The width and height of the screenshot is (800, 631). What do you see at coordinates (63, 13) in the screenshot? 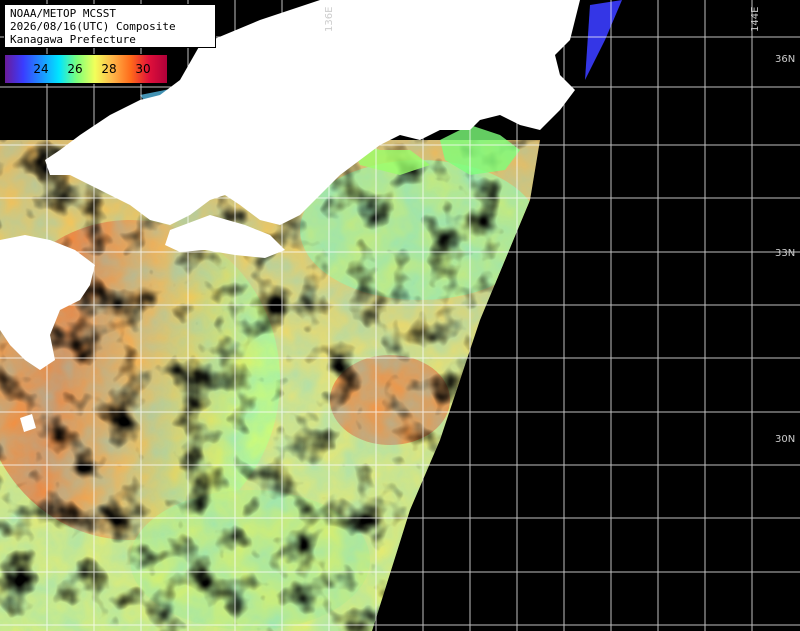
I see `title-satellite: NOAA/METOP MCSST` at bounding box center [63, 13].